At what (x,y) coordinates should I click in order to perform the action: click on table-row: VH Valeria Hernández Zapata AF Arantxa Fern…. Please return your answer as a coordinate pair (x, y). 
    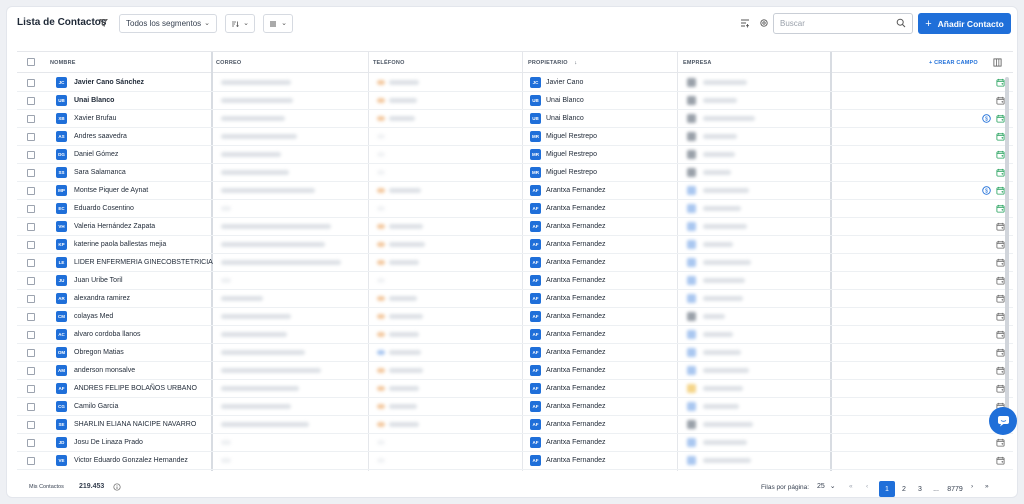
    Looking at the image, I should click on (515, 227).